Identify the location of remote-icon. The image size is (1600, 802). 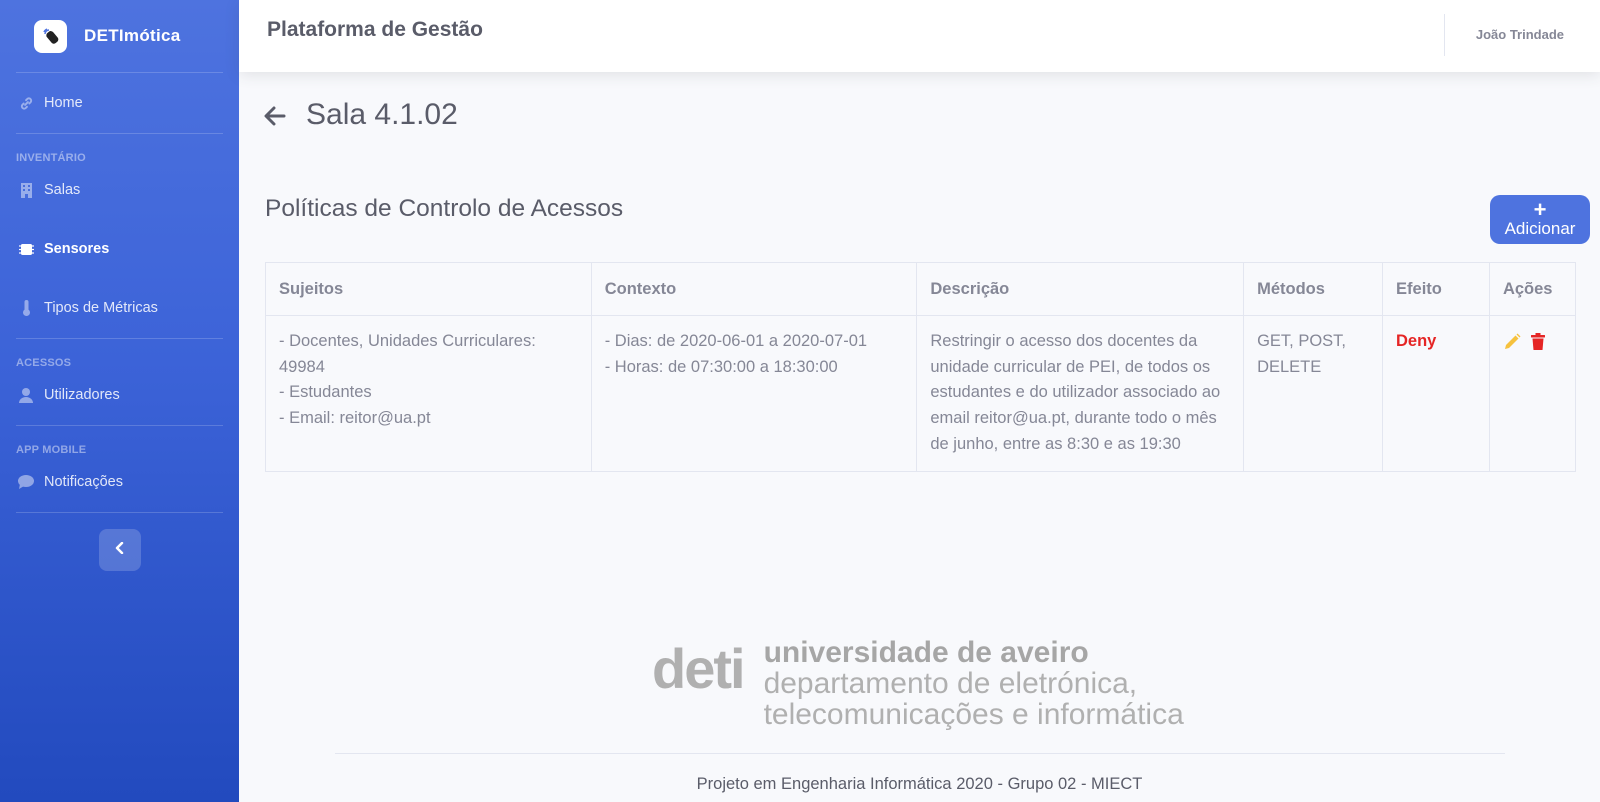
(50, 36).